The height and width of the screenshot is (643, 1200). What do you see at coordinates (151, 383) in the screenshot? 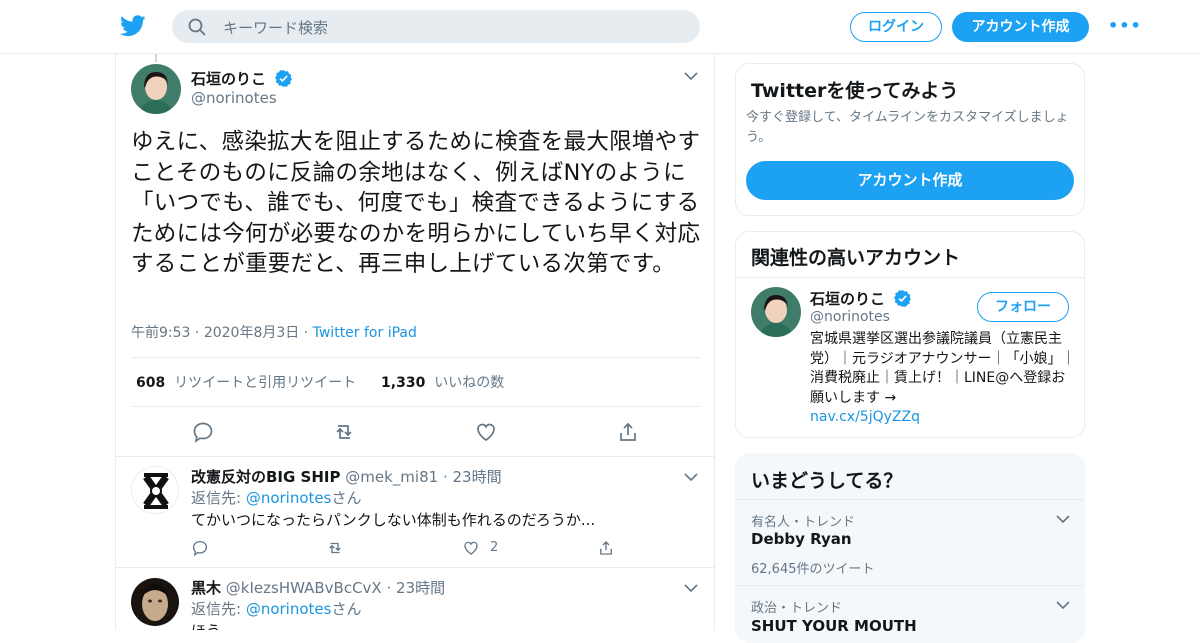
I see `retweet-count: 608` at bounding box center [151, 383].